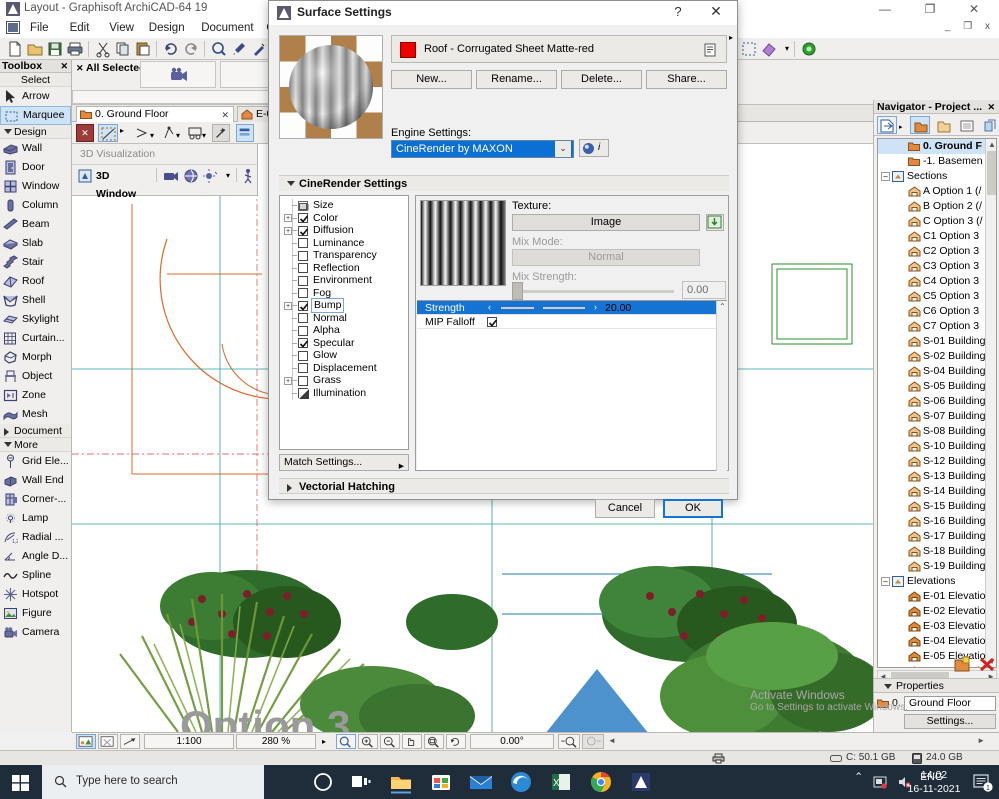 This screenshot has width=999, height=799. What do you see at coordinates (441, 782) in the screenshot?
I see `microsoft-store-icon` at bounding box center [441, 782].